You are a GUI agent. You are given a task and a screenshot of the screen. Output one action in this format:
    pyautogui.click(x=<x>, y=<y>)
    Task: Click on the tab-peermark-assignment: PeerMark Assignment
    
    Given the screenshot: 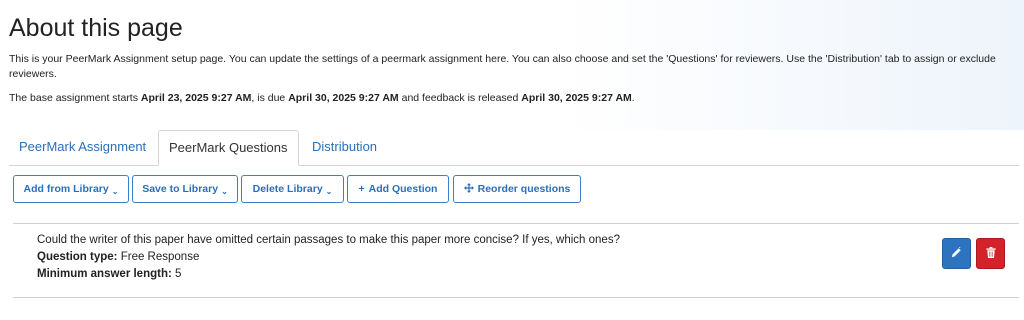 What is the action you would take?
    pyautogui.click(x=82, y=147)
    